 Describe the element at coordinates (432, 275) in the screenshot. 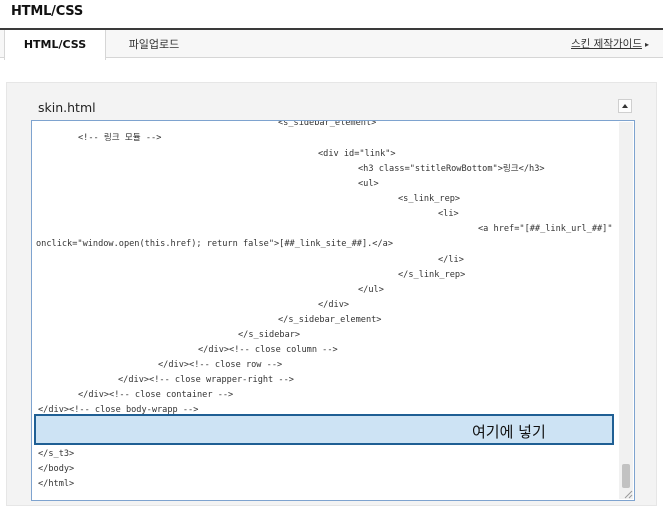

I see `code-line: </s_link_rep>` at that location.